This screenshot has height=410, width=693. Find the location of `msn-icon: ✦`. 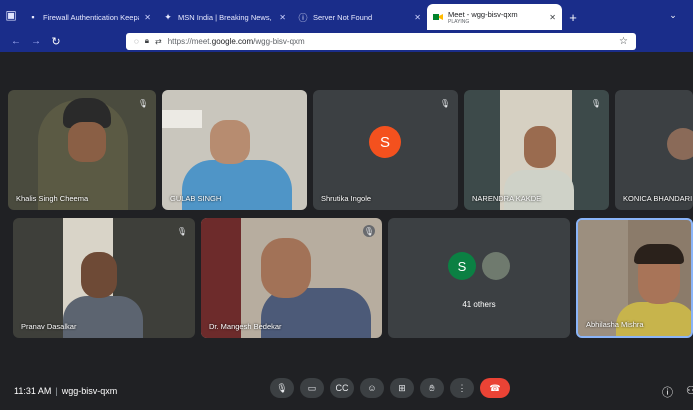

msn-icon: ✦ is located at coordinates (168, 16).